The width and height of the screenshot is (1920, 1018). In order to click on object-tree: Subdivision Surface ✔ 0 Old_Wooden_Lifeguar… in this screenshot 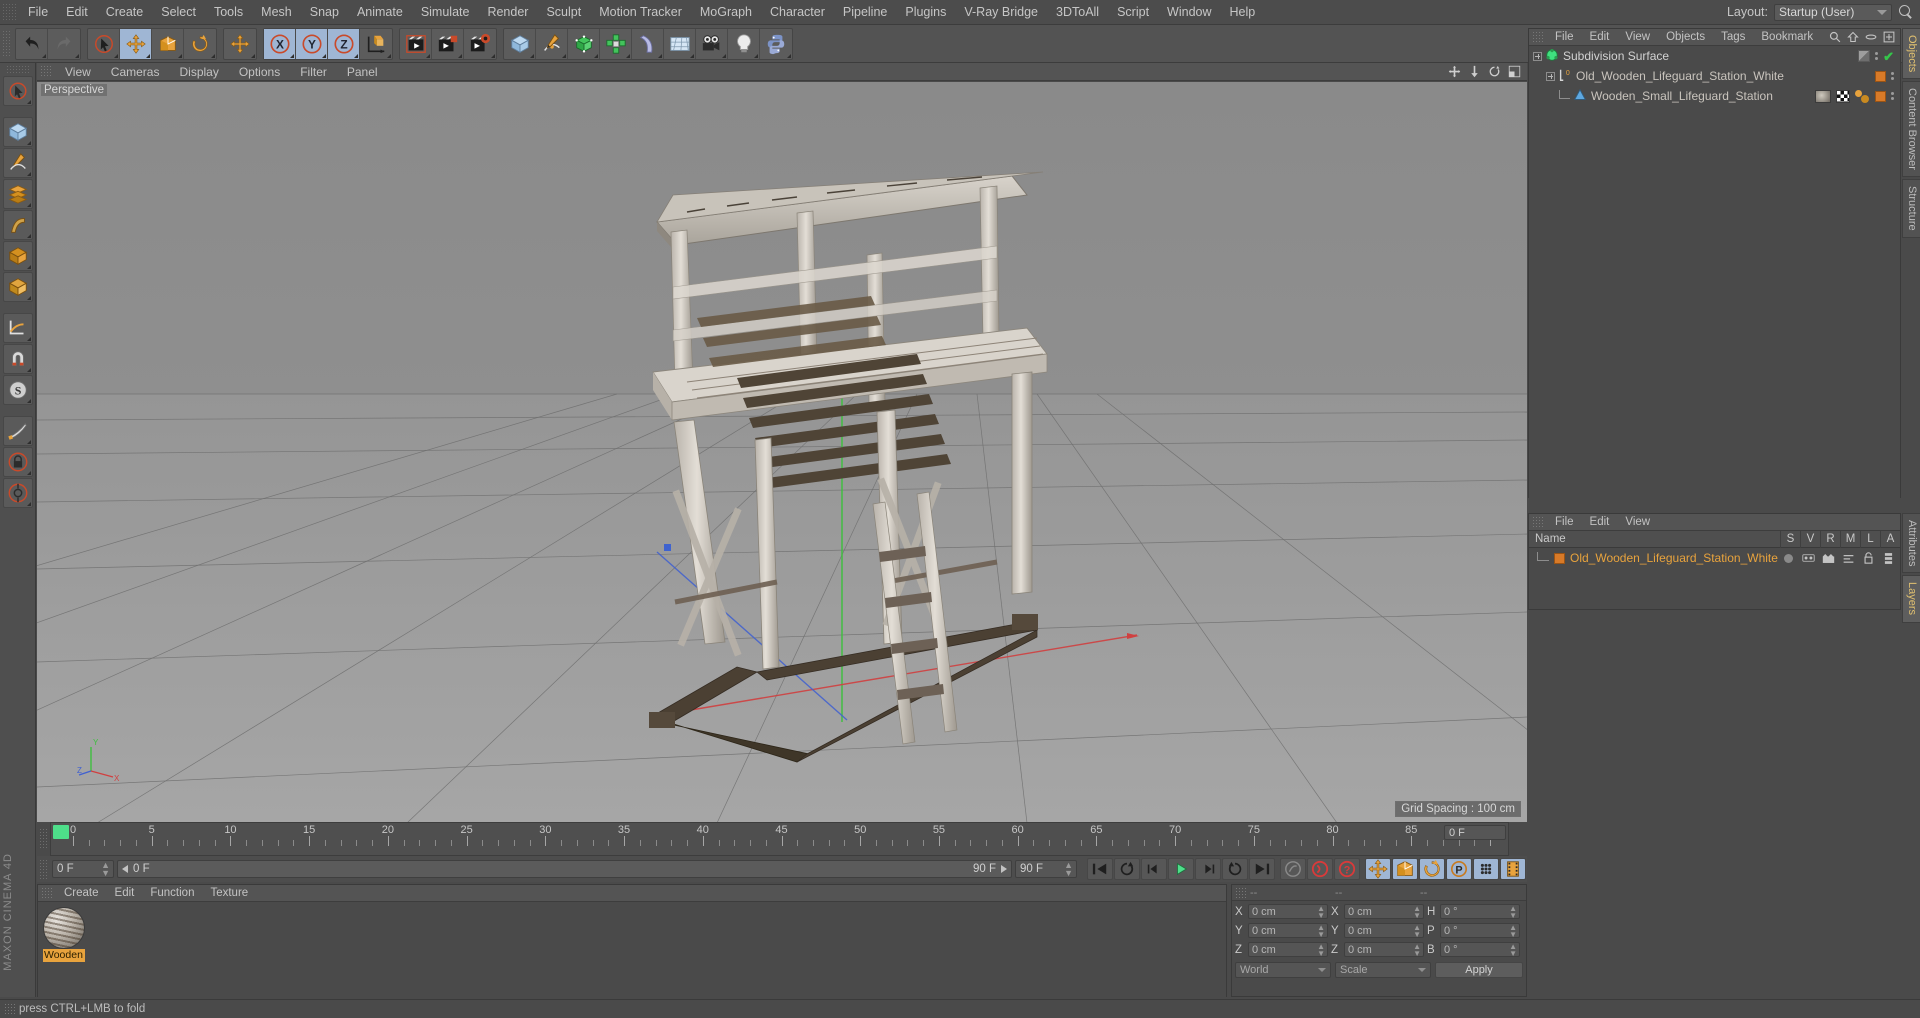, I will do `click(1714, 272)`.